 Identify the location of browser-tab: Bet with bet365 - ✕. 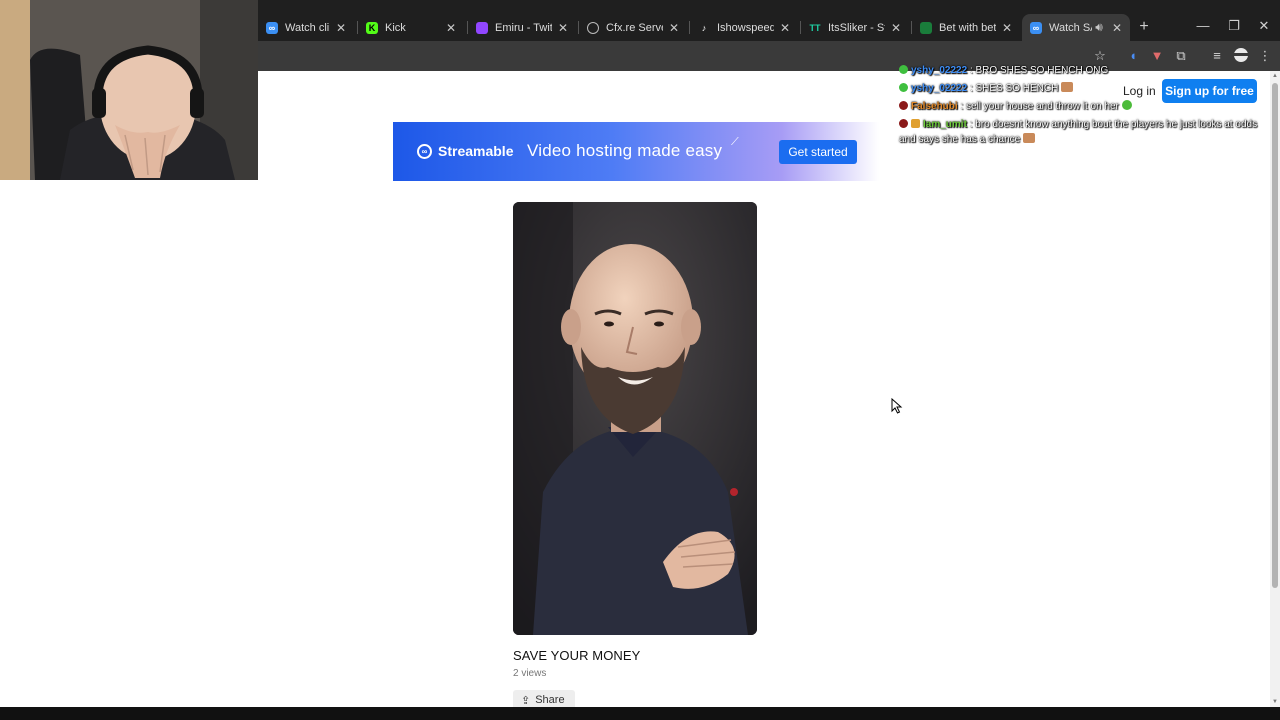
(966, 27).